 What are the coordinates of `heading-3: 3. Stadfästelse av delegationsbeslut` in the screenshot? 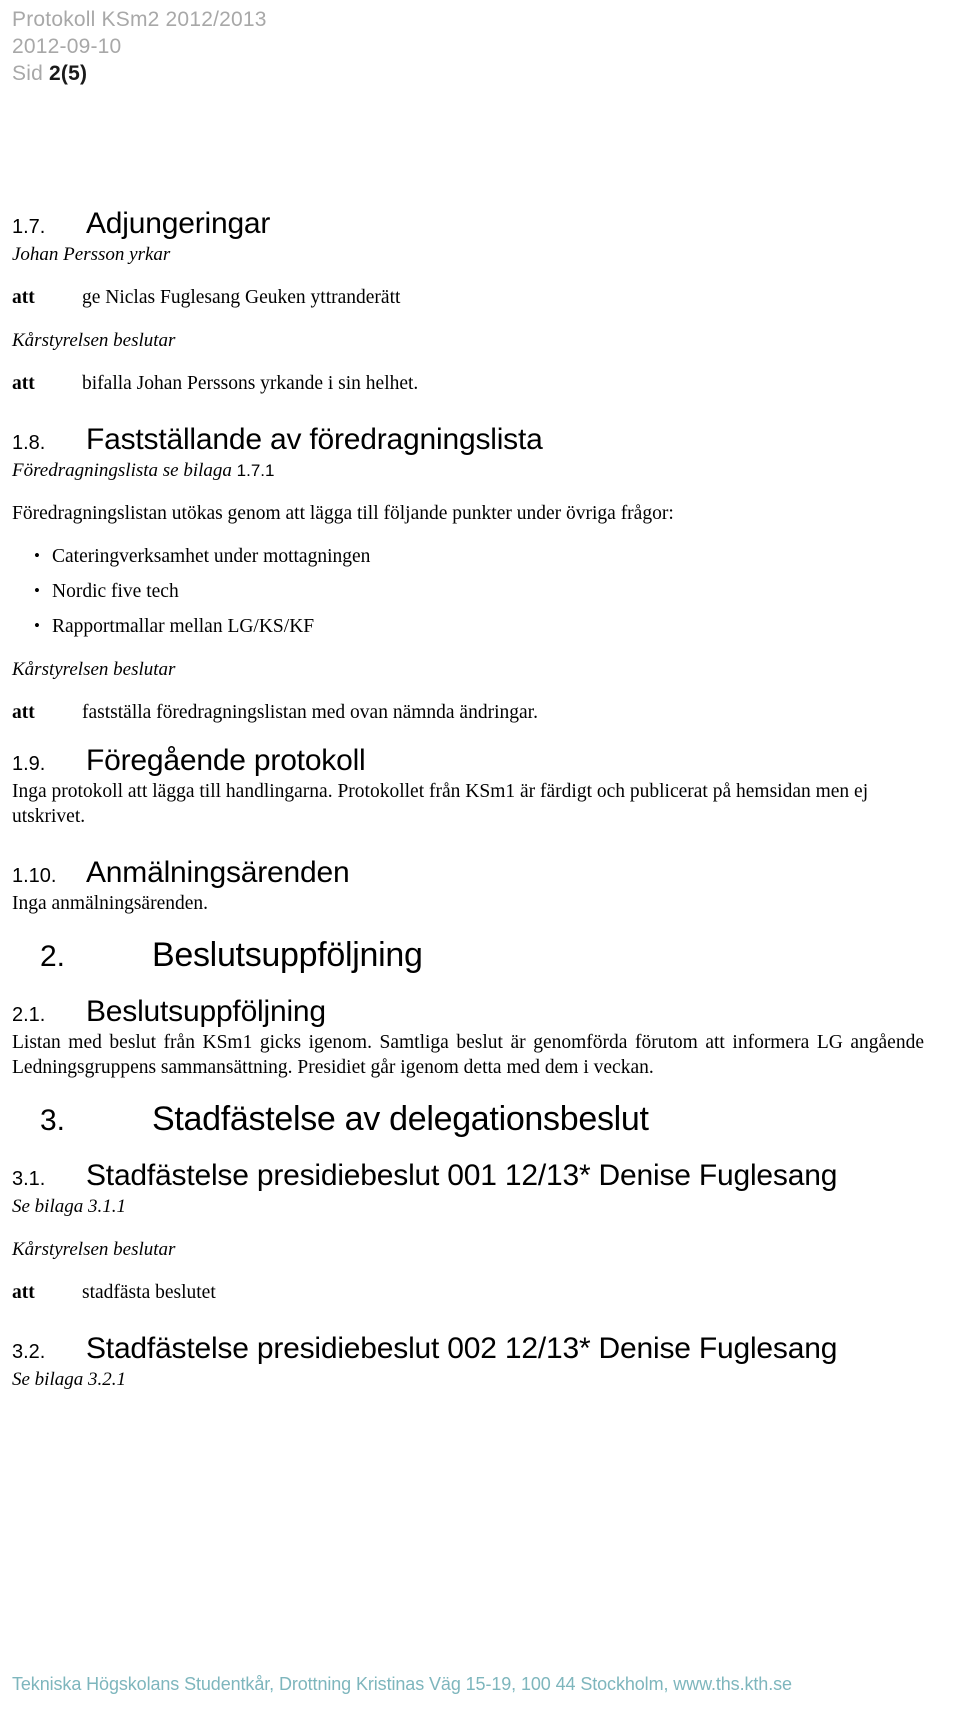 It's located at (468, 1119).